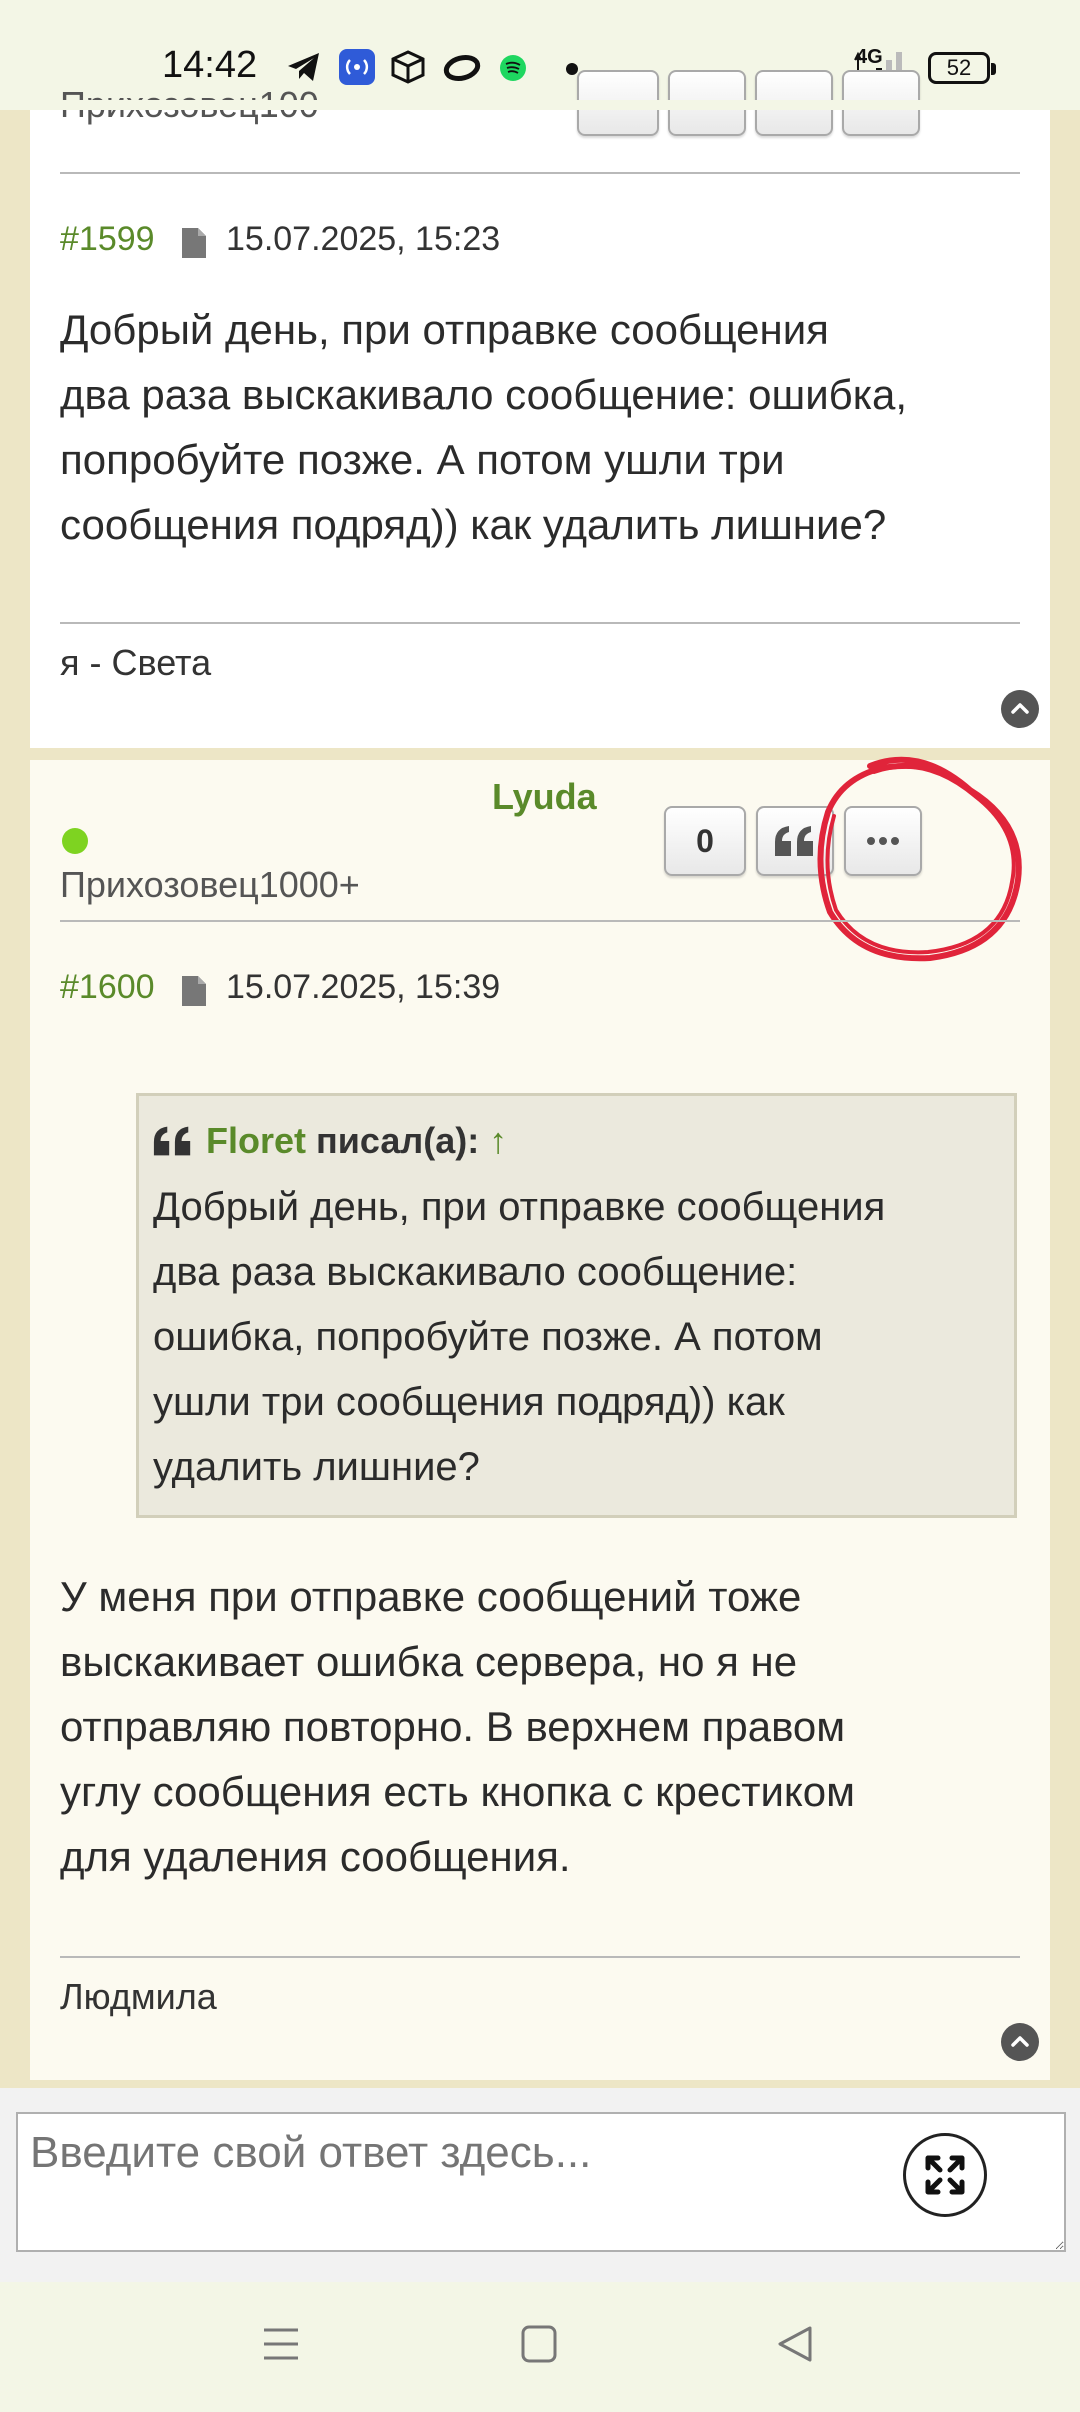 This screenshot has height=2412, width=1080. Describe the element at coordinates (303, 67) in the screenshot. I see `telegram-icon` at that location.